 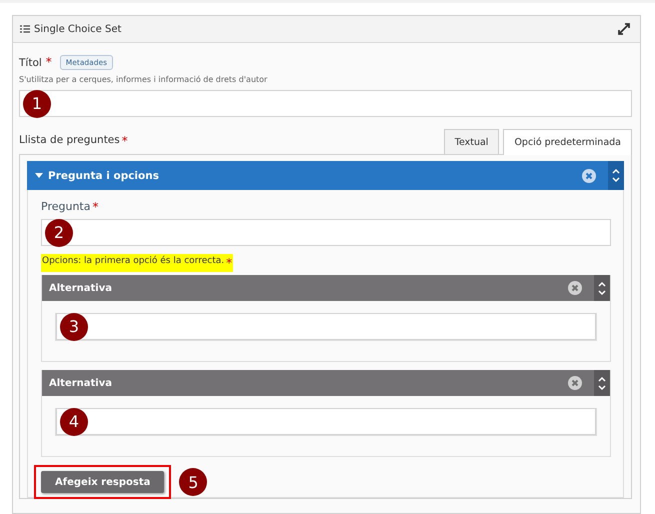 What do you see at coordinates (472, 141) in the screenshot?
I see `tab: Textual` at bounding box center [472, 141].